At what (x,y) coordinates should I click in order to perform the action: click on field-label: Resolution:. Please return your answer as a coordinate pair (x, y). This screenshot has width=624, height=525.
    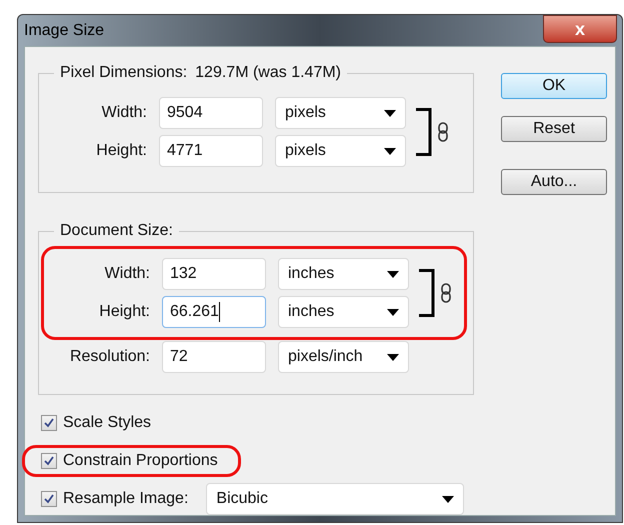
    Looking at the image, I should click on (109, 357).